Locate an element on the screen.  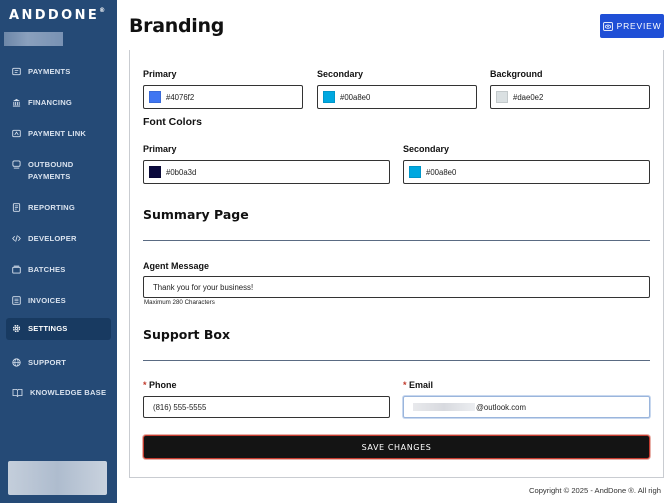
email-input: @outlook.com is located at coordinates (526, 407).